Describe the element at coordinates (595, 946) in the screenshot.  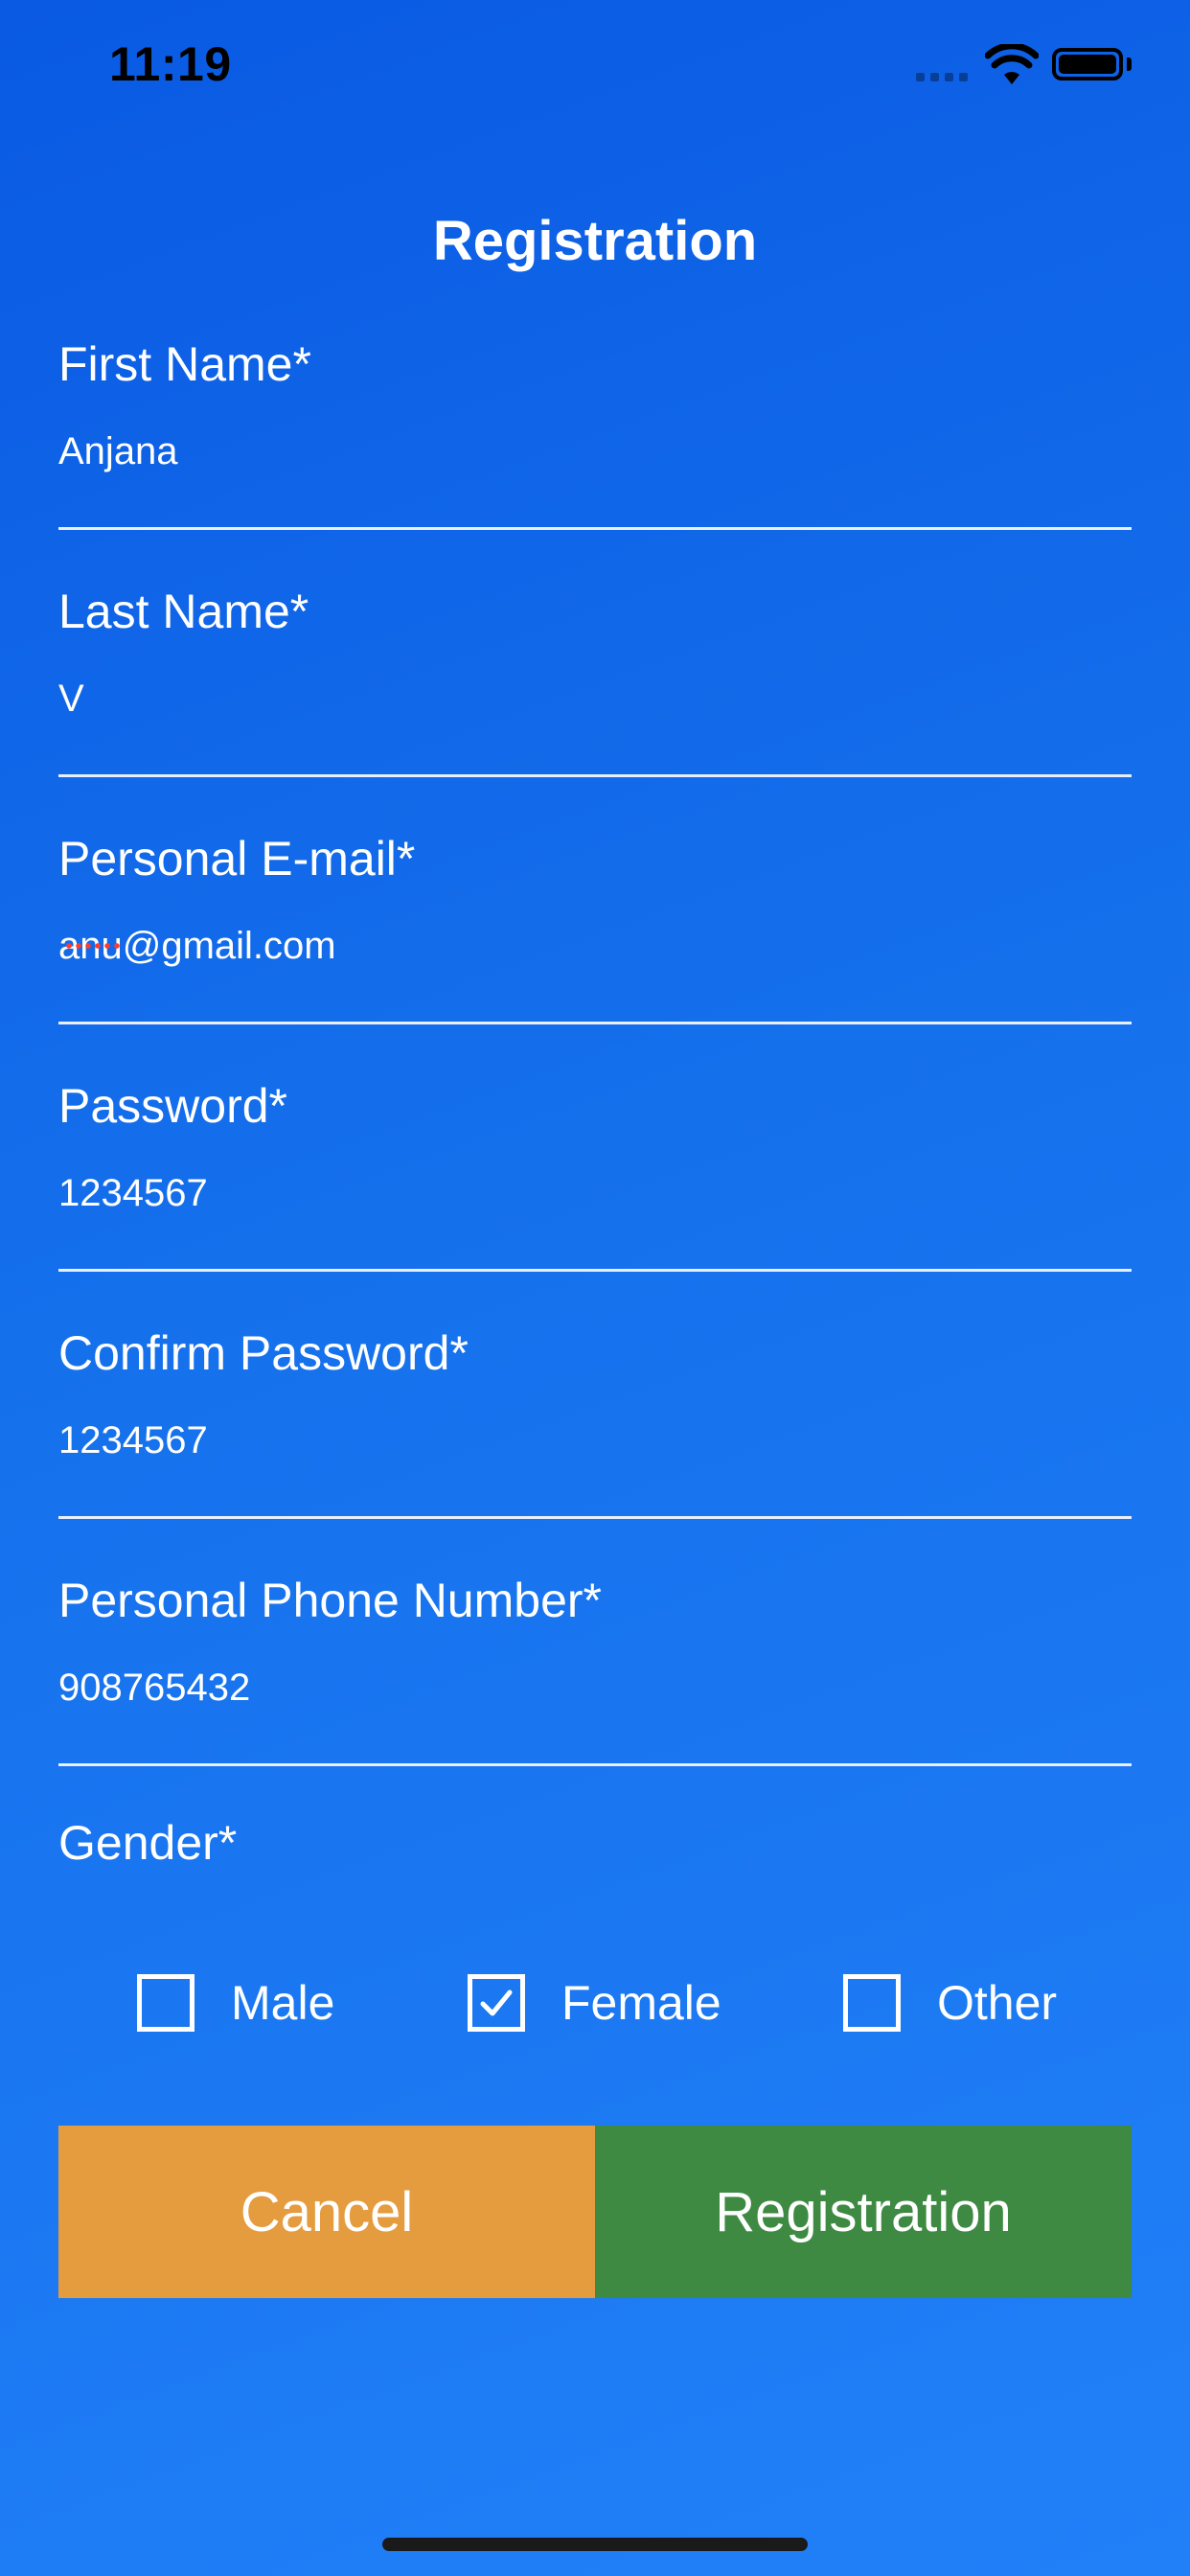
I see `email-input: anu@gmail.com` at that location.